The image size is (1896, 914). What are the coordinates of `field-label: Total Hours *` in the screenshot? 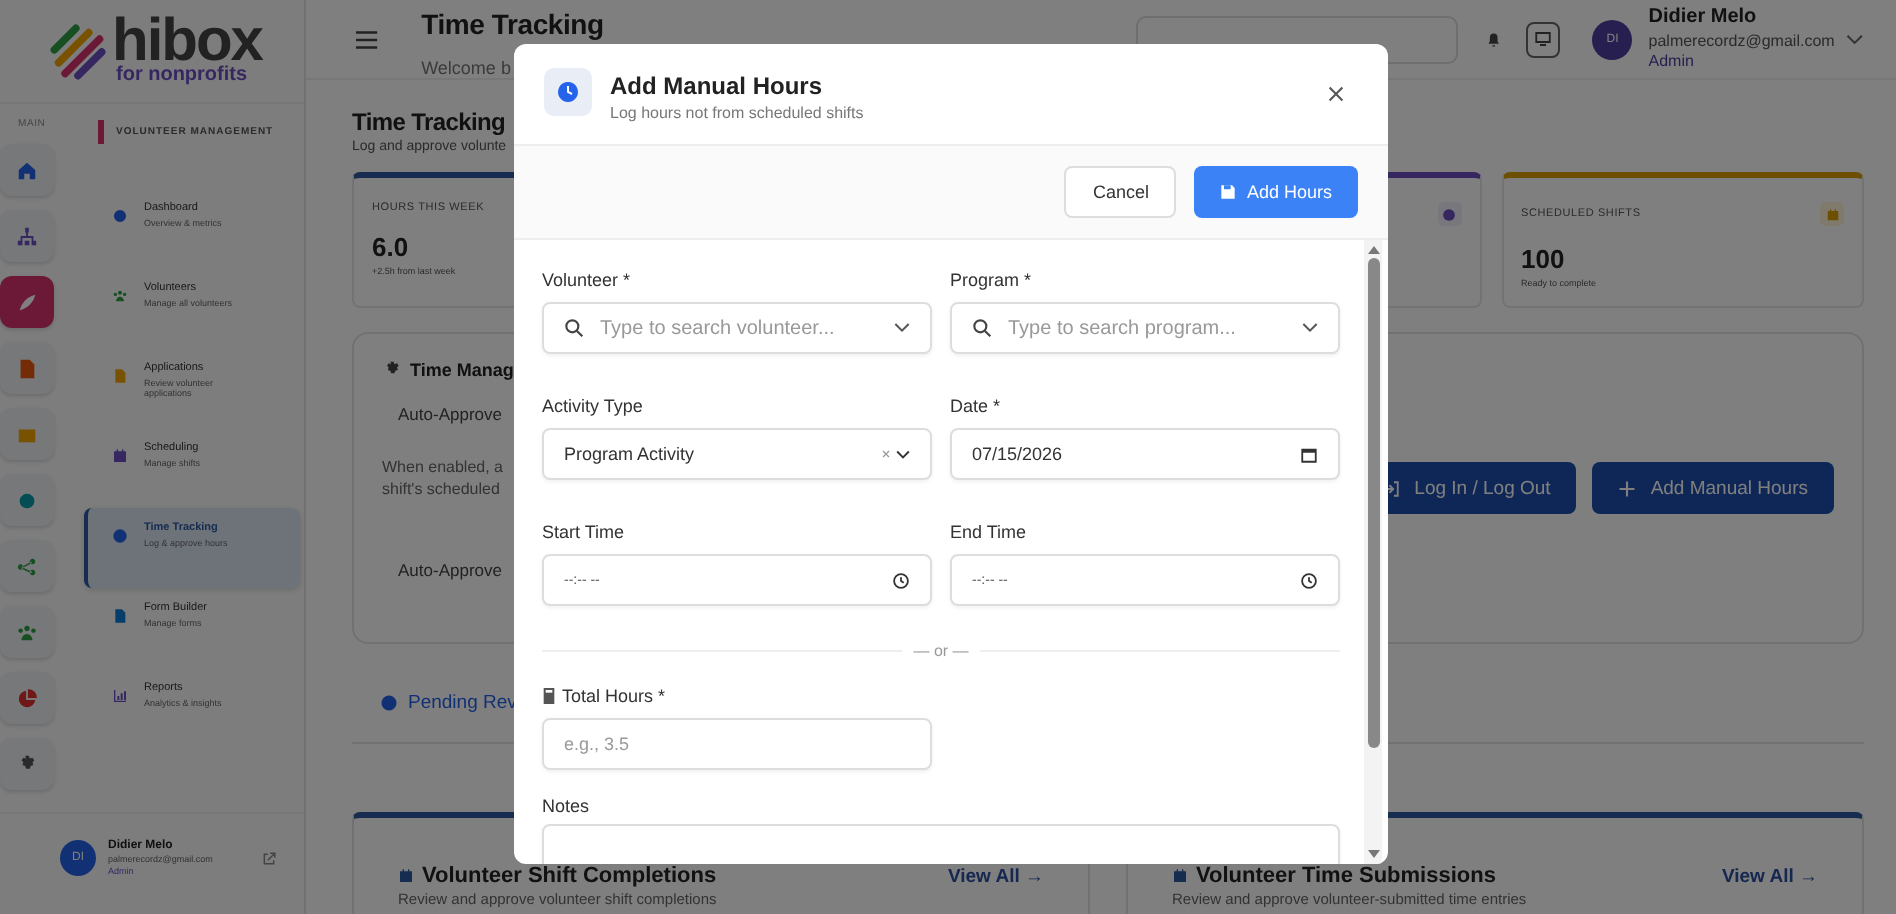 It's located at (614, 695).